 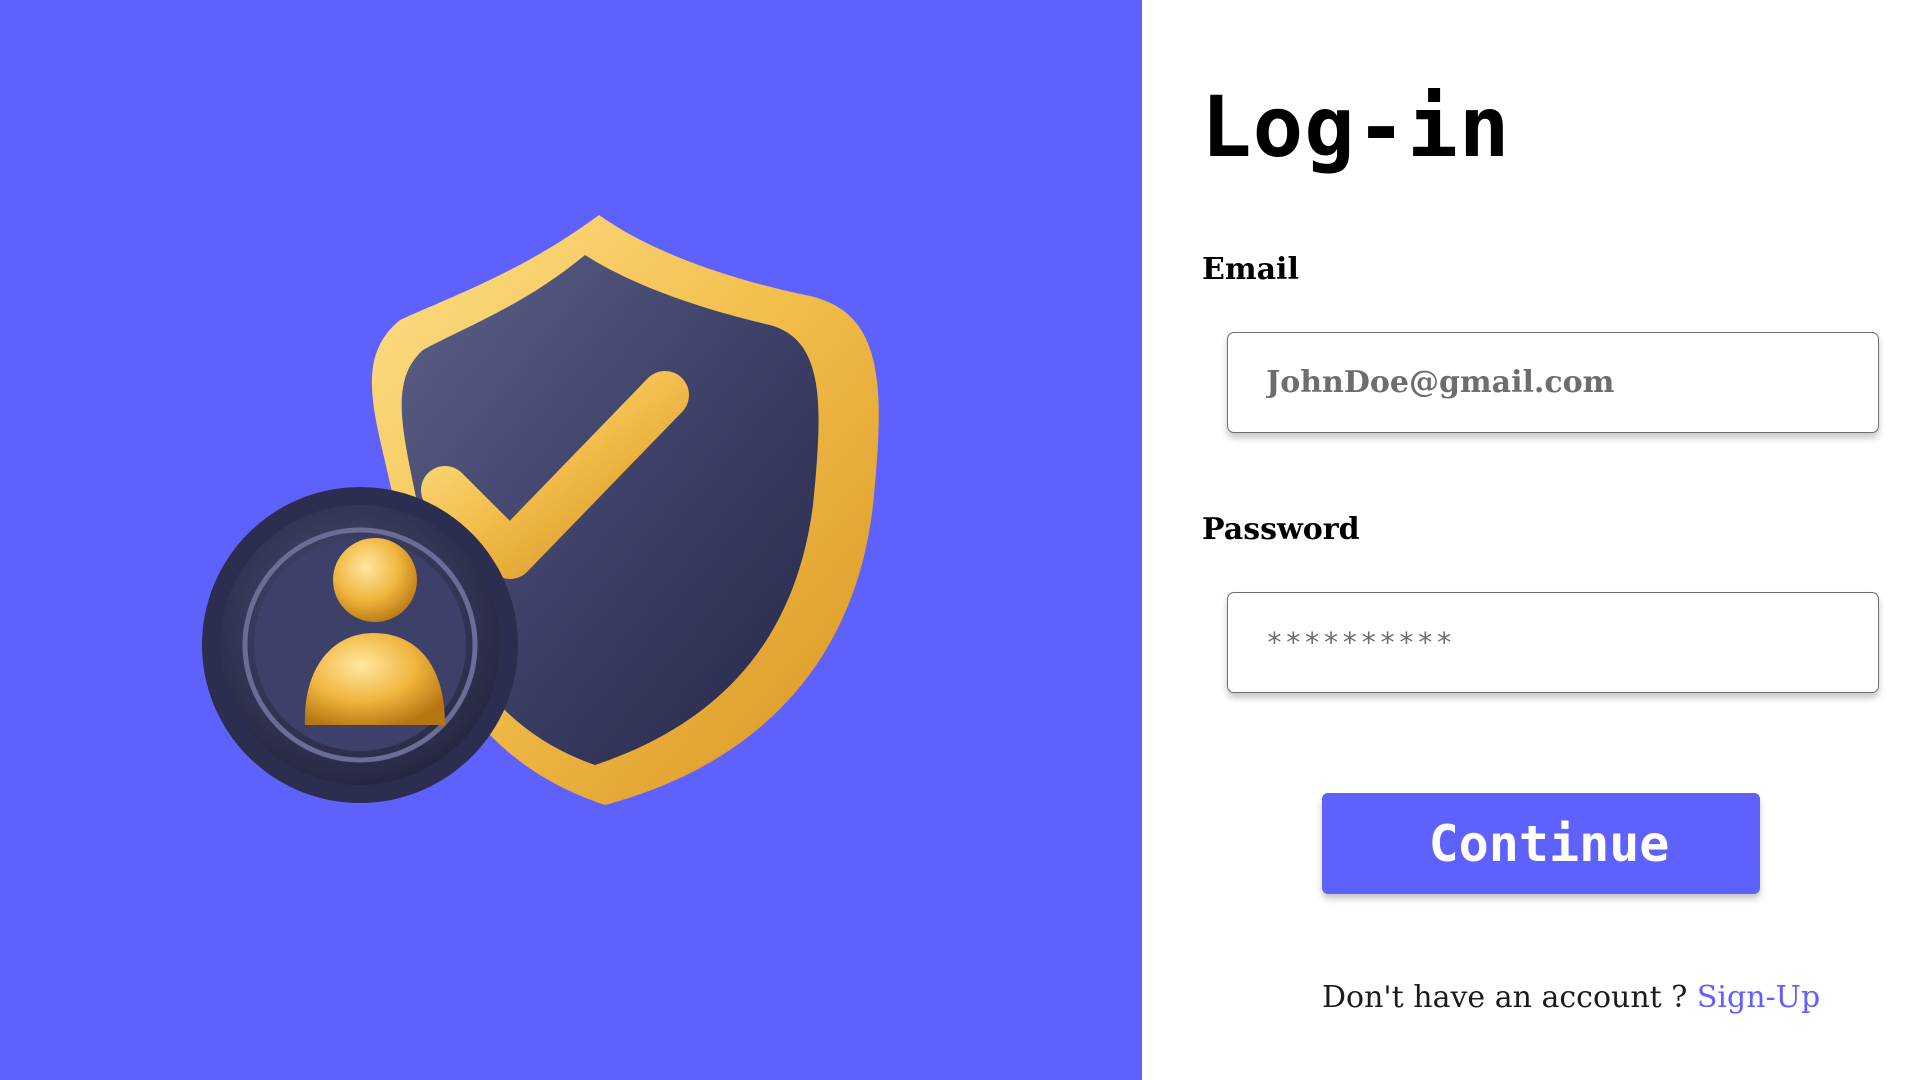 I want to click on signup-prompt-line: Don't have an account ? Sign-Up, so click(x=1571, y=997).